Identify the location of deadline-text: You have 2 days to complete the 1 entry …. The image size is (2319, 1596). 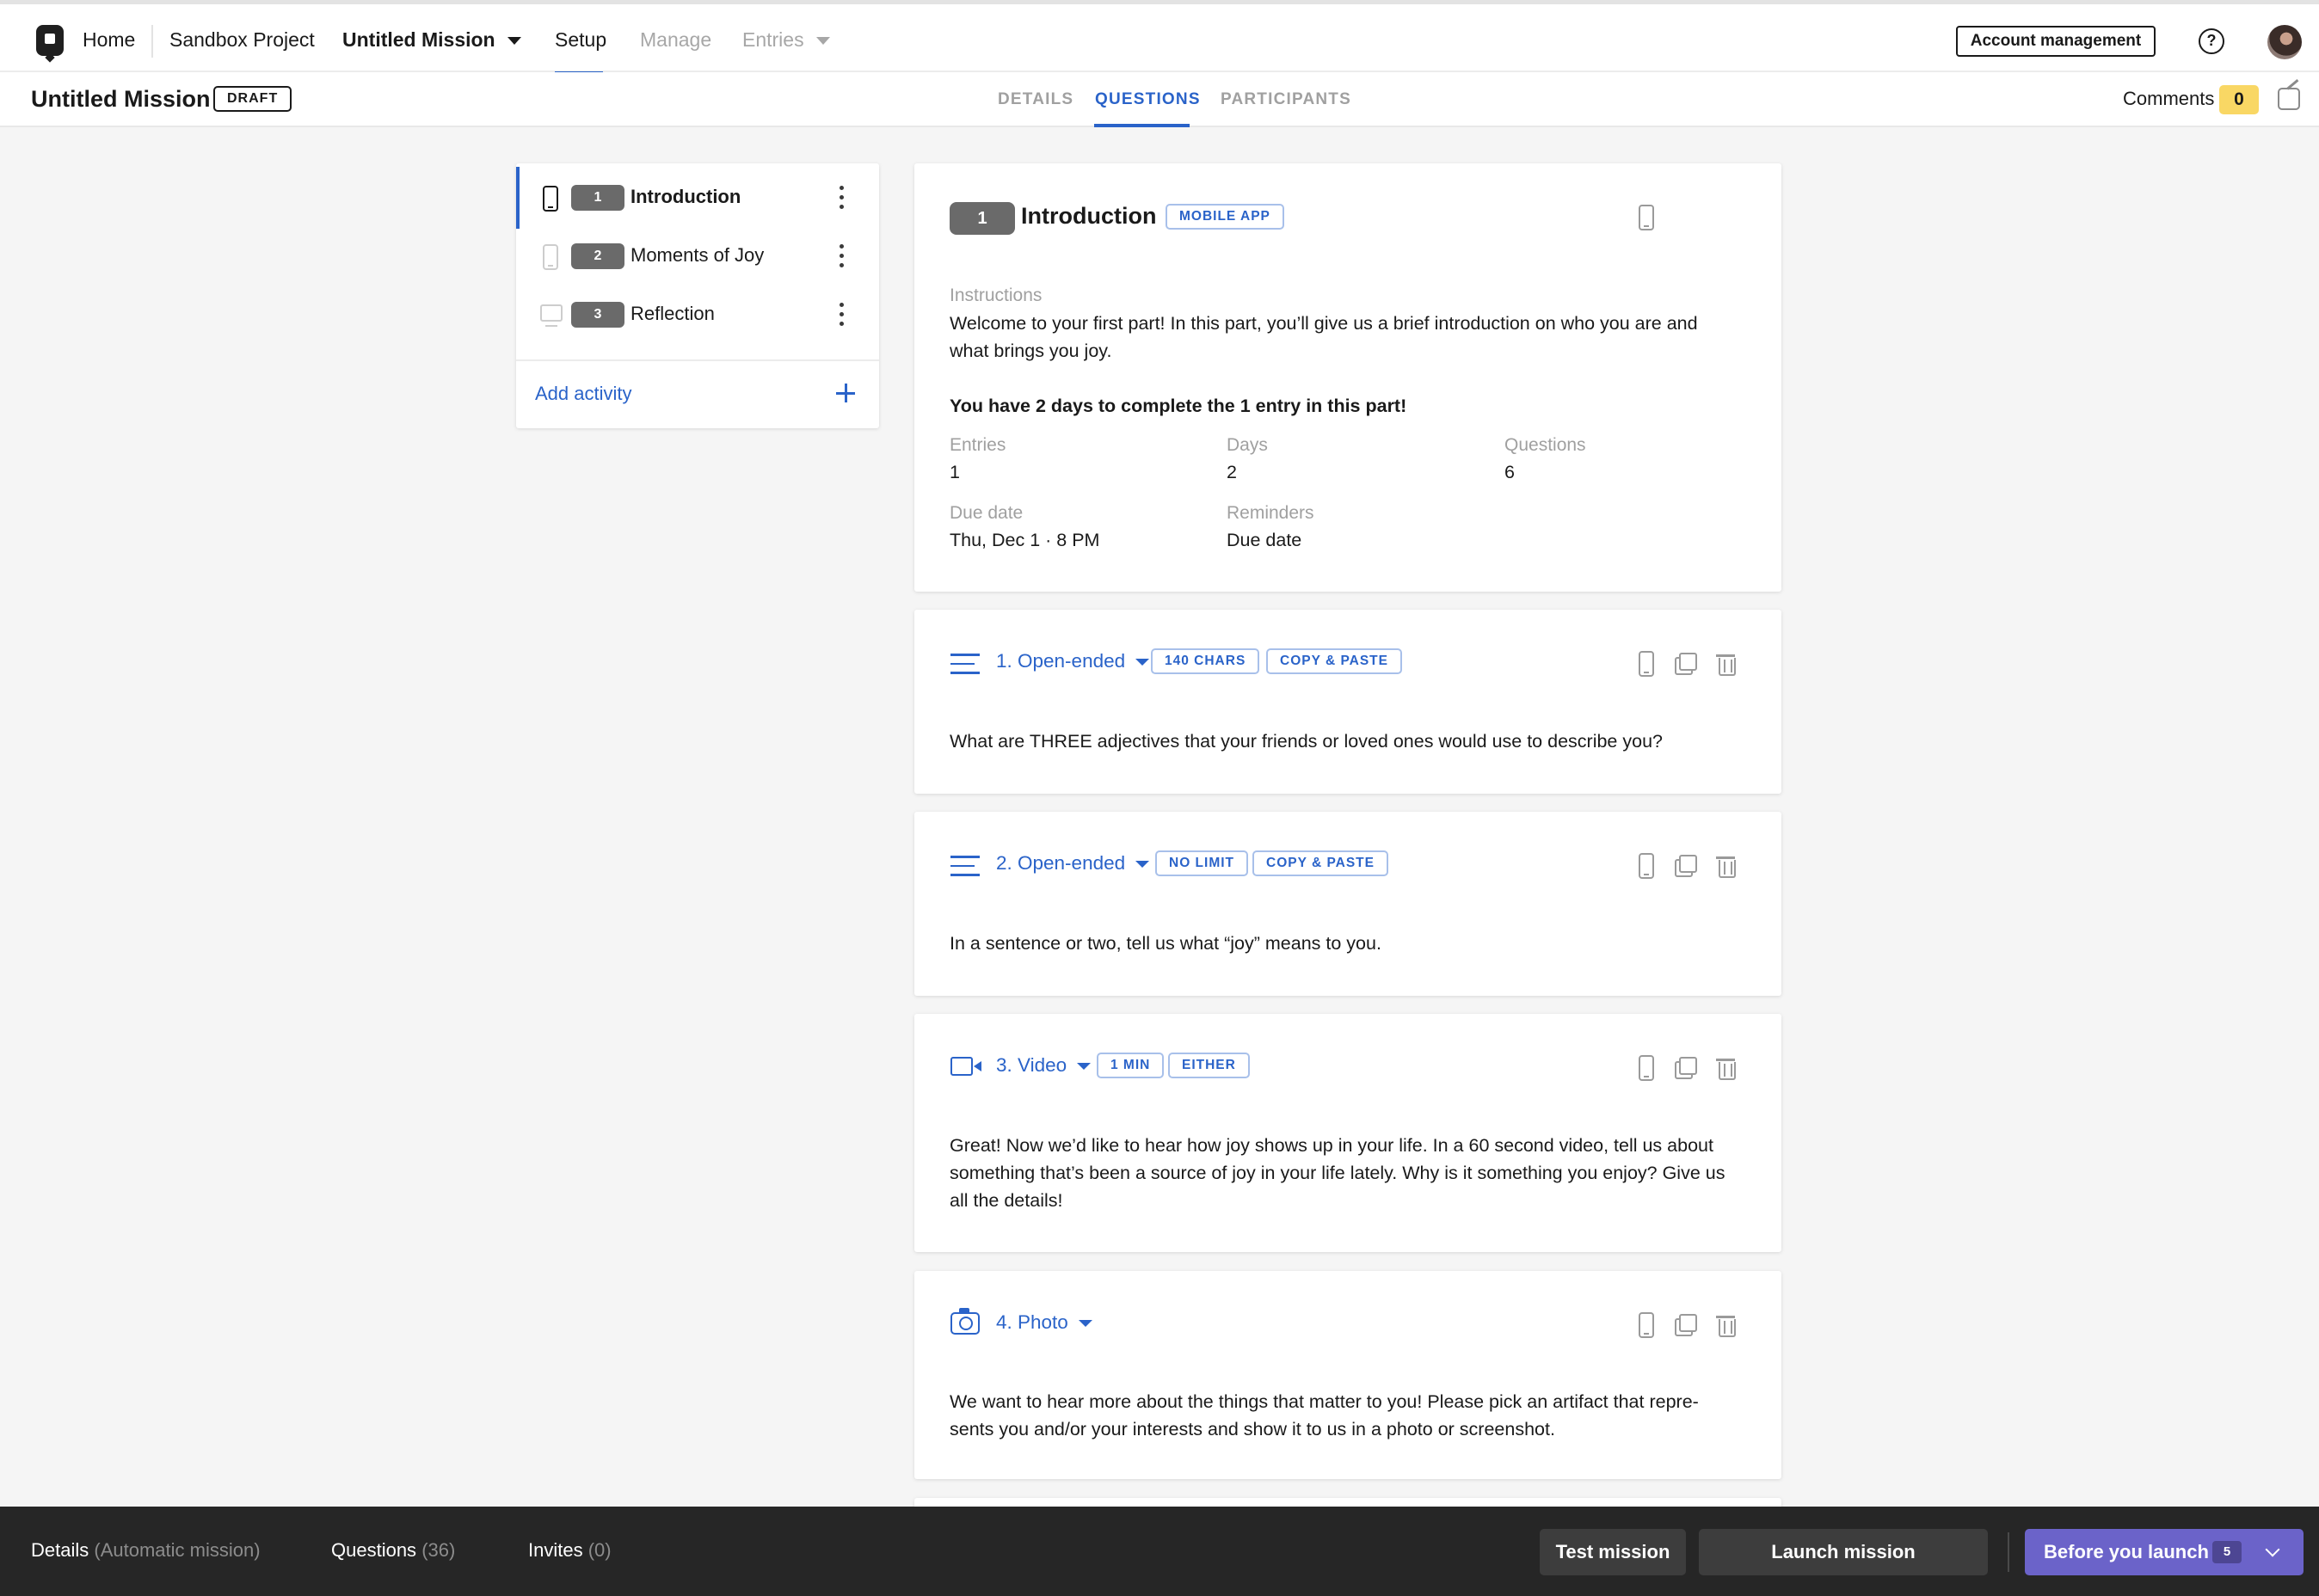
(1179, 406).